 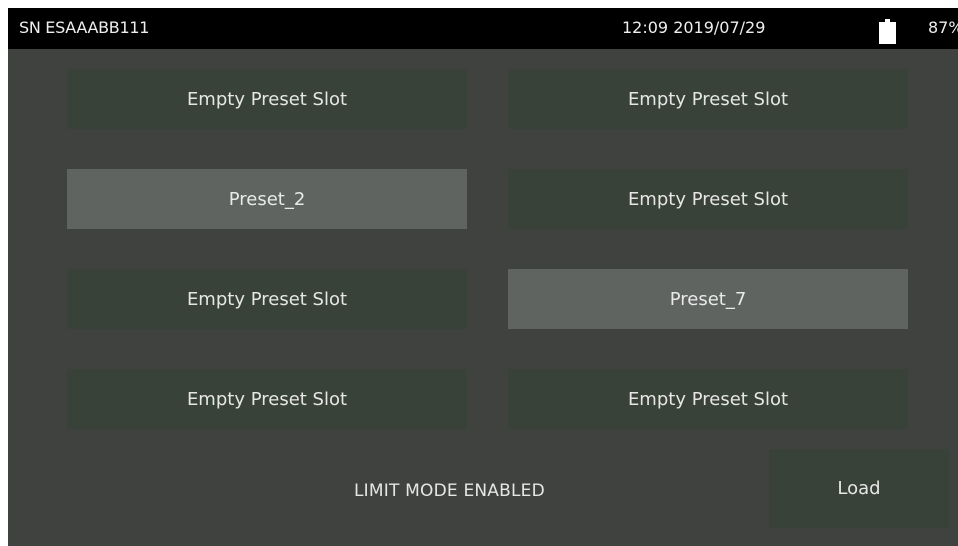 I want to click on status-bar: SN ESAAABB111 12:09 2019/07/29 87%, so click(x=483, y=28).